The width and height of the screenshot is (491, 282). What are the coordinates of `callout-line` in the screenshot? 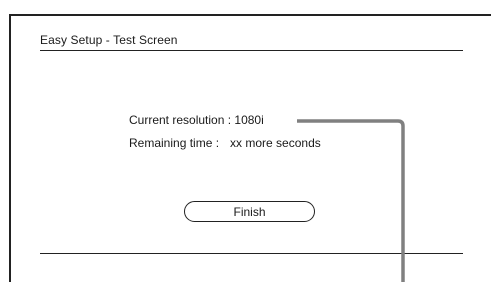 It's located at (351, 200).